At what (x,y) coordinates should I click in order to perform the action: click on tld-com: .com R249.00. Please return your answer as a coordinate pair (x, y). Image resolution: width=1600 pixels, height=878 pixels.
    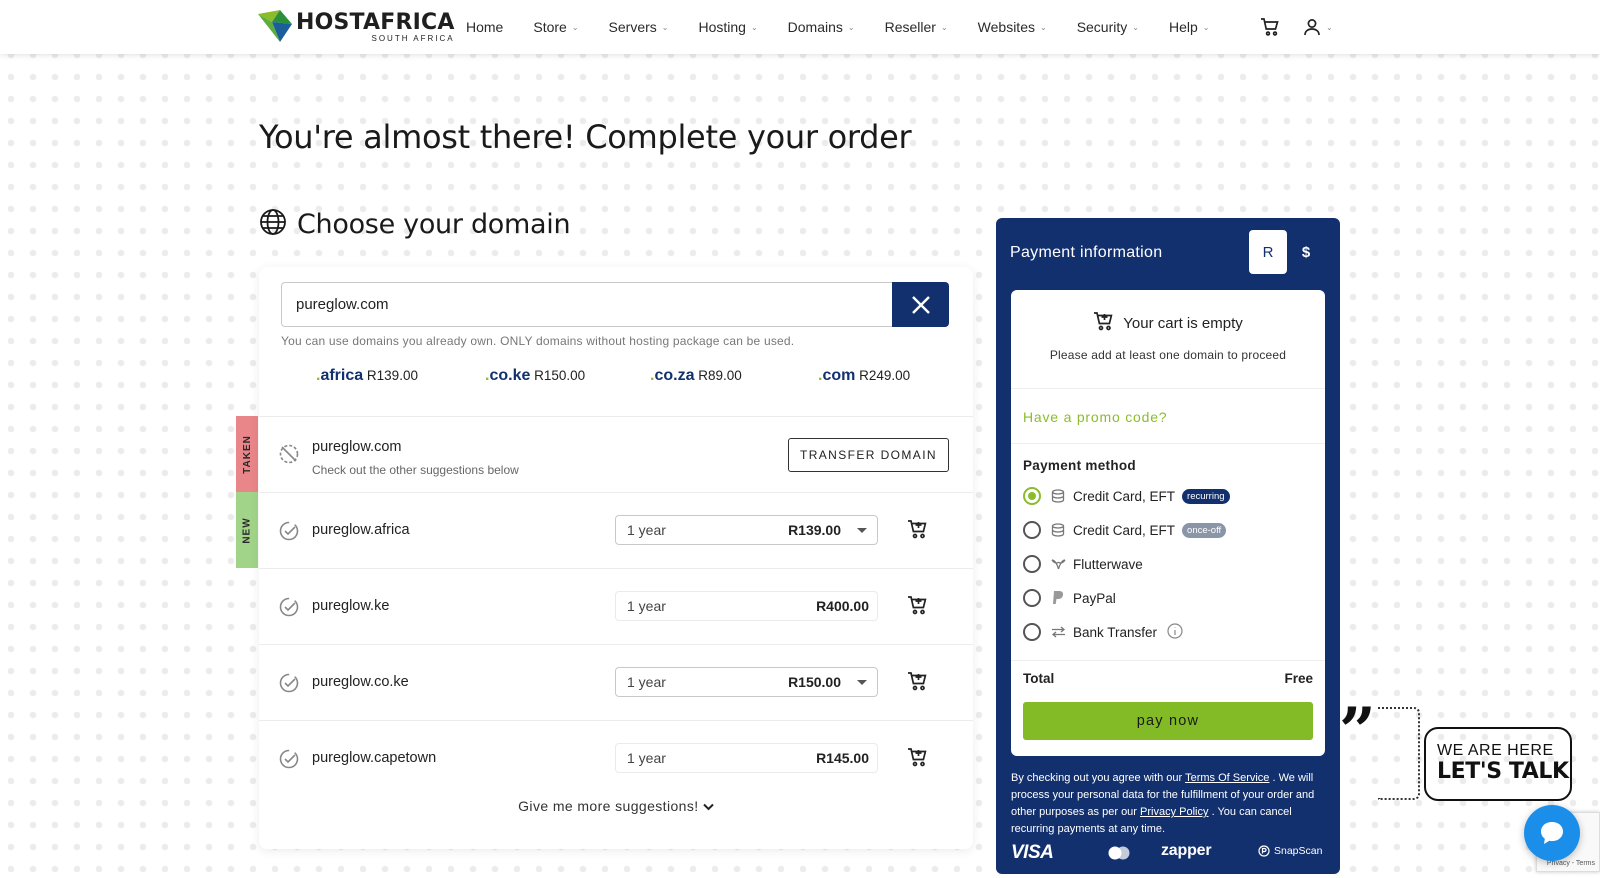
    Looking at the image, I should click on (864, 376).